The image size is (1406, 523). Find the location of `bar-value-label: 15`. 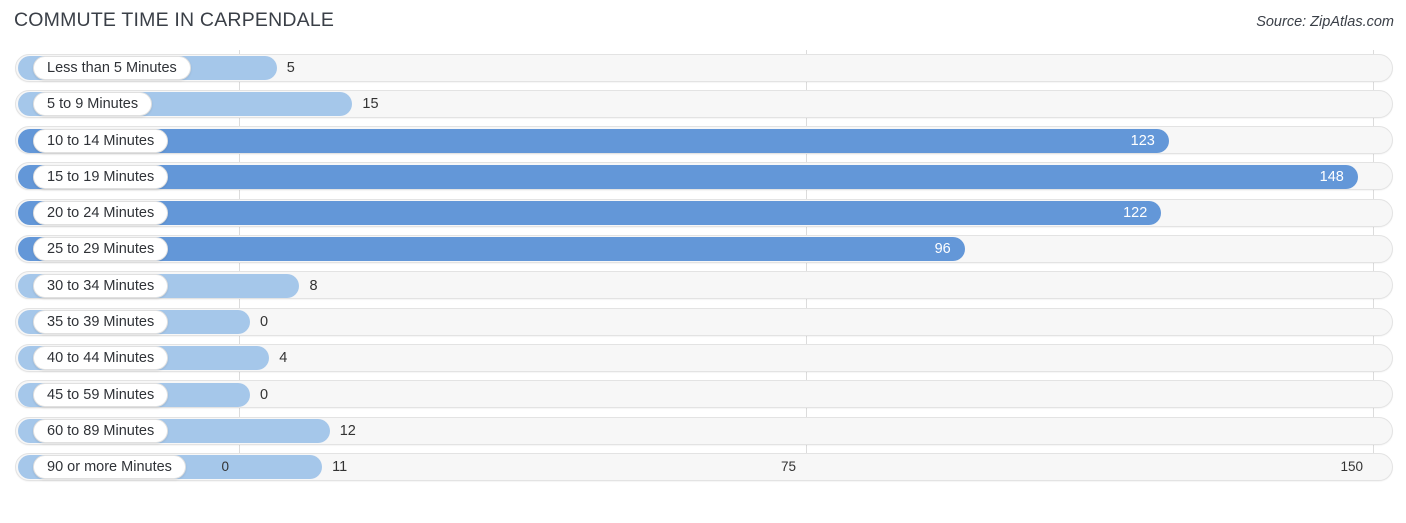

bar-value-label: 15 is located at coordinates (370, 104).